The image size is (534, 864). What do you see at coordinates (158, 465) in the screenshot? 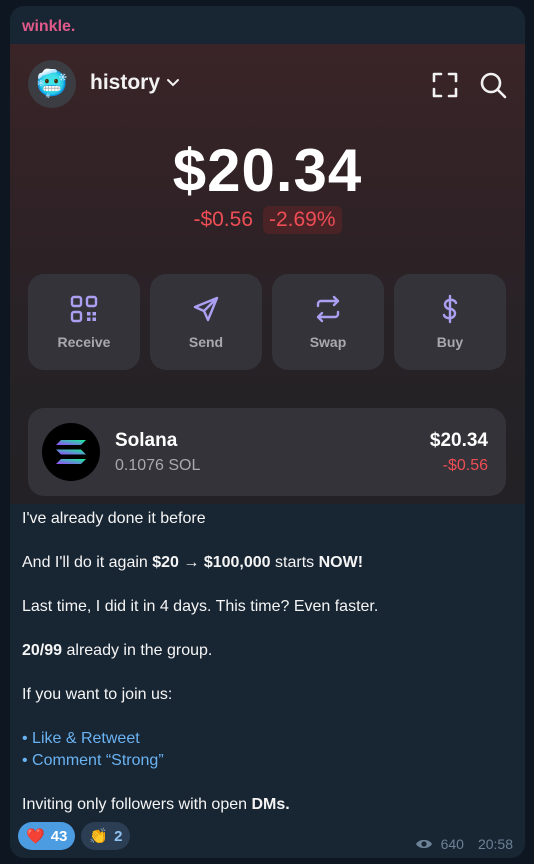
I see `token-amount: 0.1076 SOL` at bounding box center [158, 465].